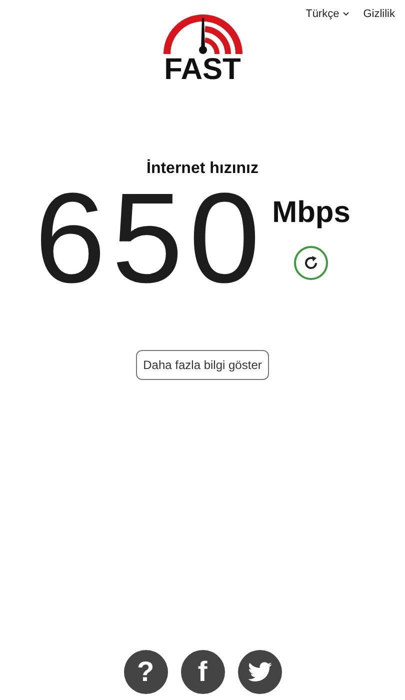 Image resolution: width=405 pixels, height=700 pixels. Describe the element at coordinates (379, 14) in the screenshot. I see `privacy-link: Gizlilik` at that location.